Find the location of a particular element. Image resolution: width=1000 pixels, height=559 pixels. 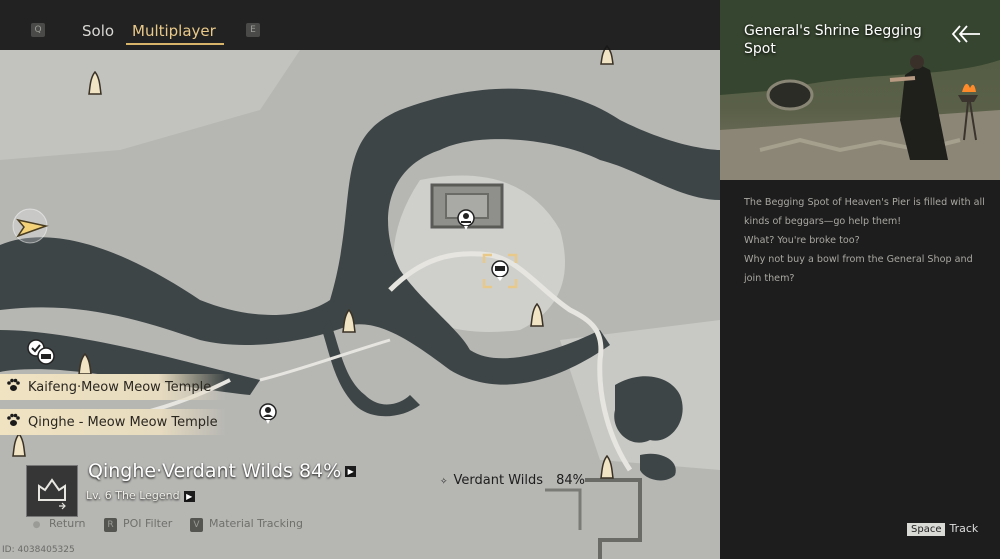

shrine-poi-icon is located at coordinates (466, 220).